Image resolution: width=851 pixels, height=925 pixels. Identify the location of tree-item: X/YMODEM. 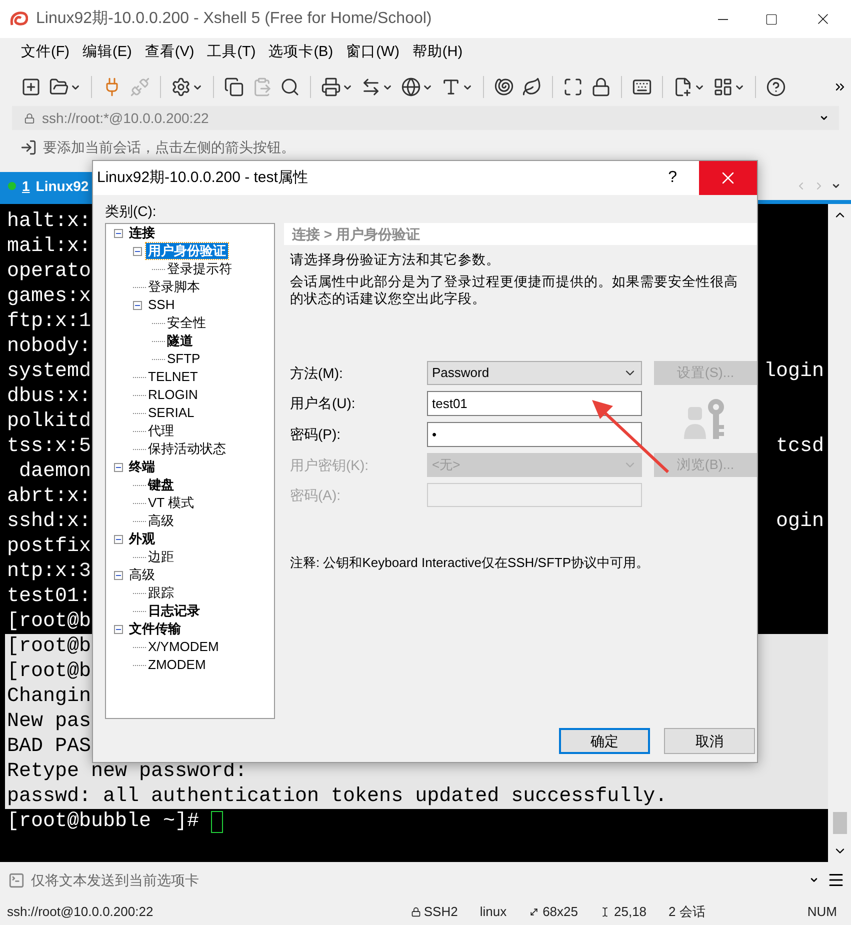
(183, 647).